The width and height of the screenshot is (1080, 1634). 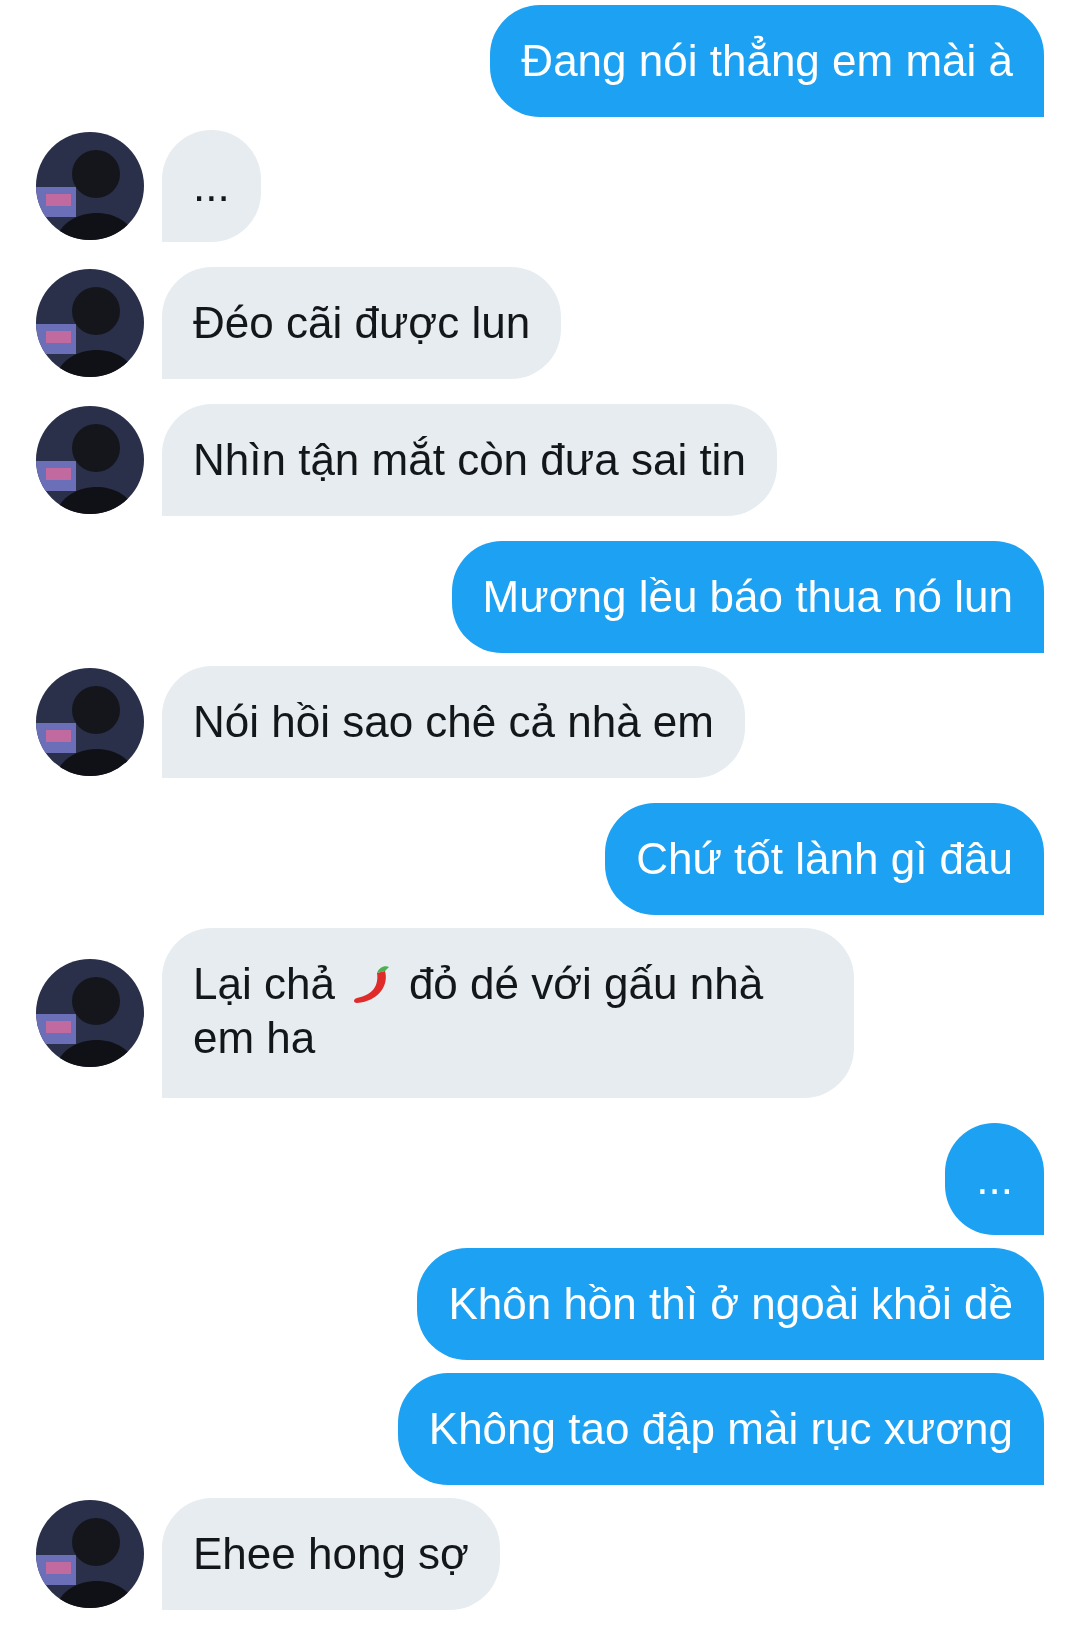 What do you see at coordinates (362, 322) in the screenshot?
I see `message-text: Đéo cãi được lun` at bounding box center [362, 322].